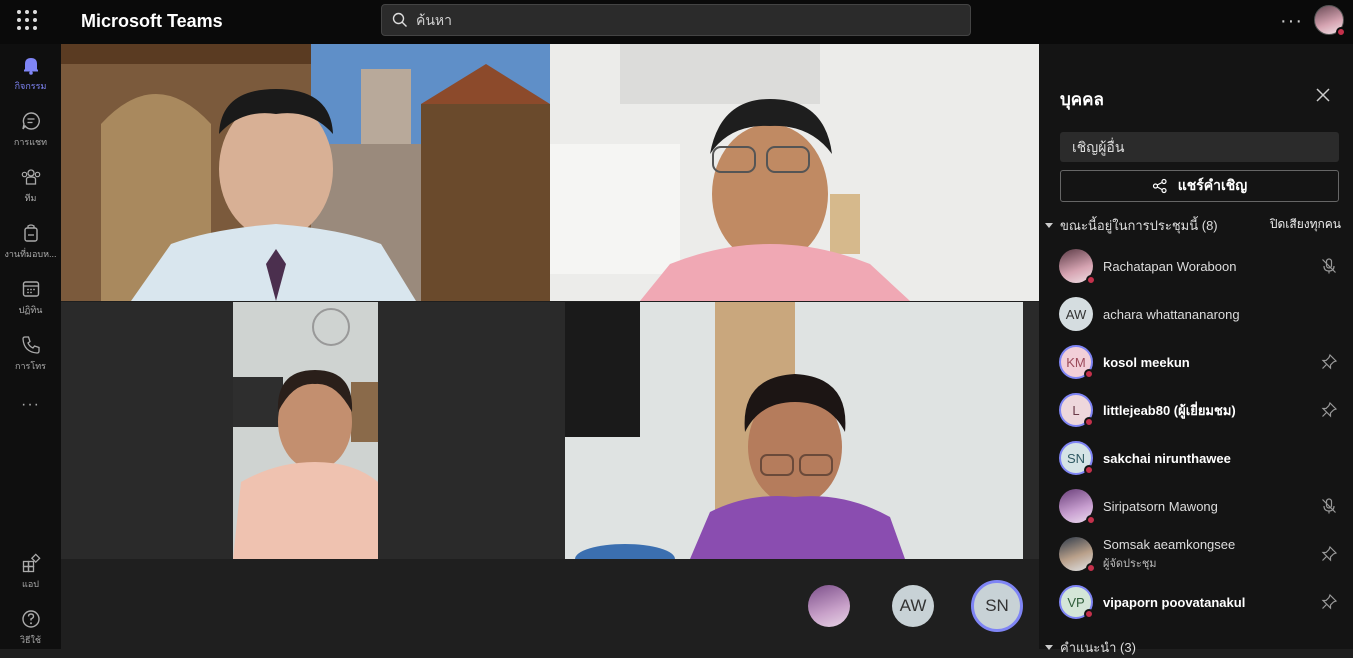 This screenshot has height=658, width=1353. Describe the element at coordinates (829, 606) in the screenshot. I see `dock-avatar-participant` at that location.